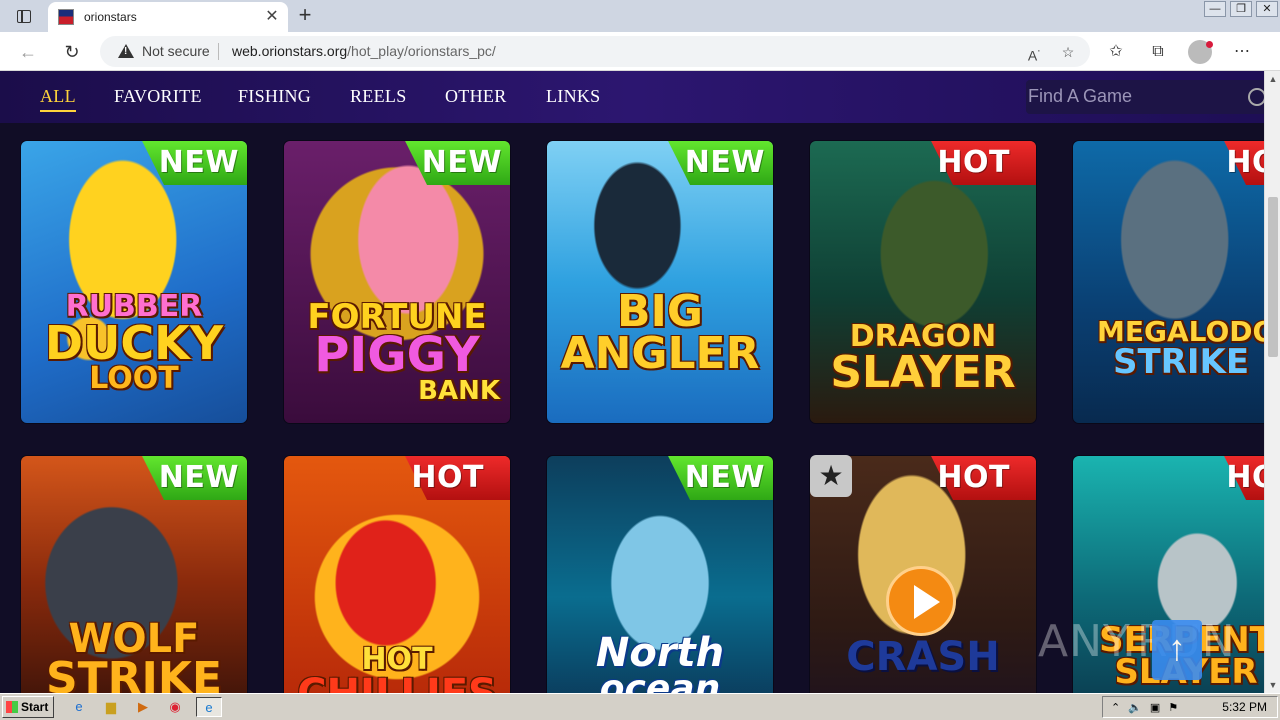 The width and height of the screenshot is (1280, 720). I want to click on category-tab-favorite: FAVORITE, so click(158, 96).